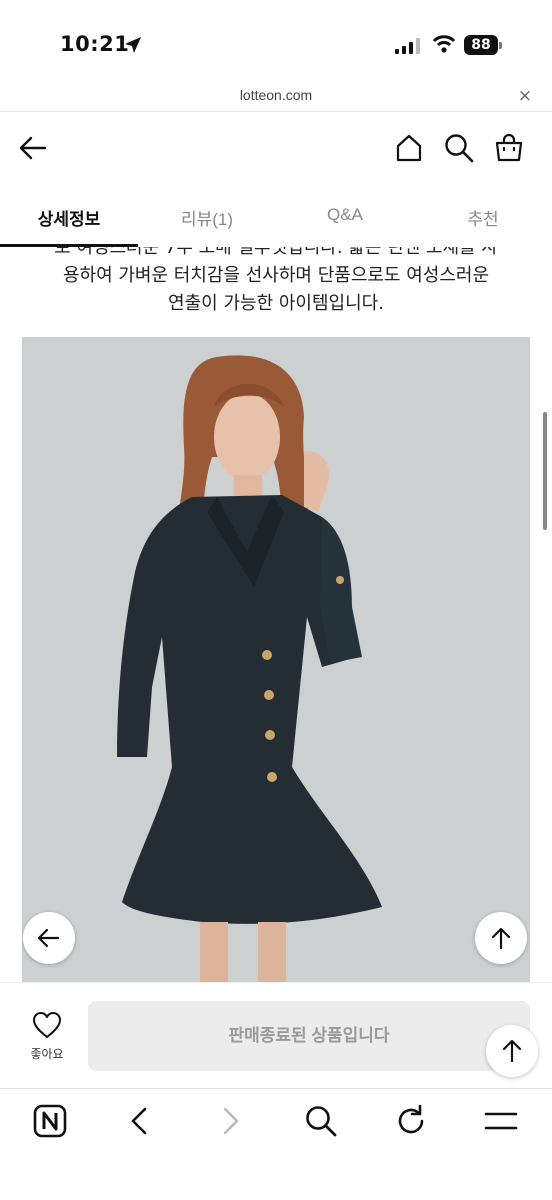 Image resolution: width=552 pixels, height=1200 pixels. I want to click on browser-url-bar: lotteon.com ×, so click(276, 97).